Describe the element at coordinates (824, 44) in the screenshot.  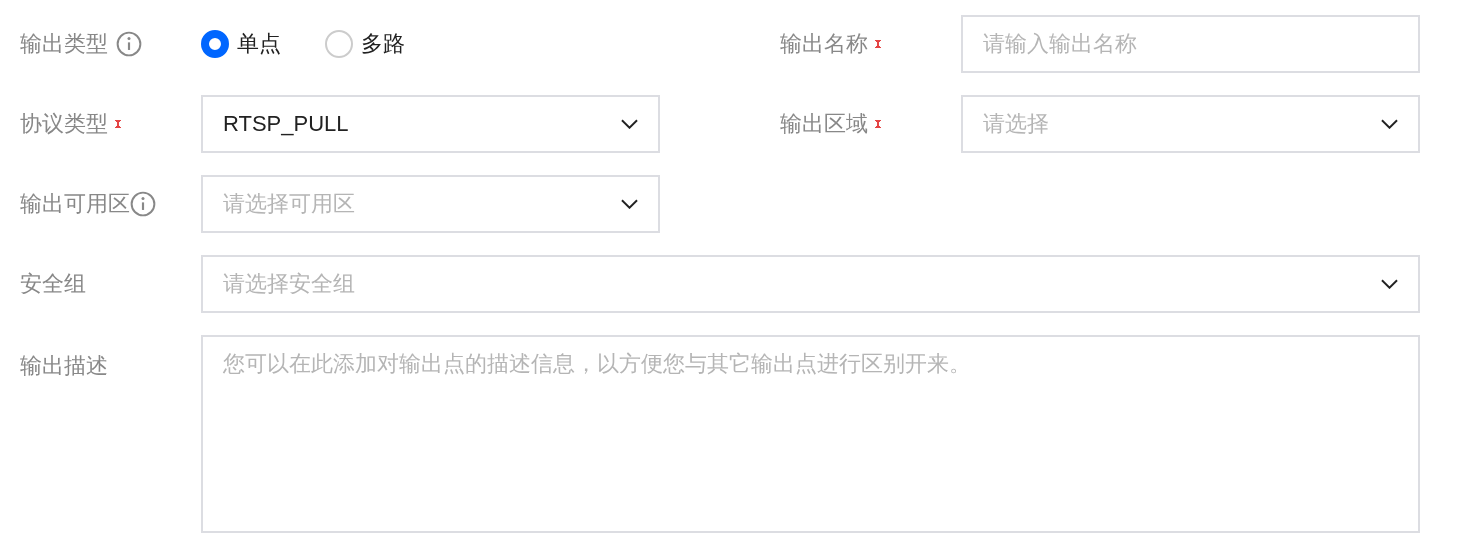
I see `field-label: 输出名称` at that location.